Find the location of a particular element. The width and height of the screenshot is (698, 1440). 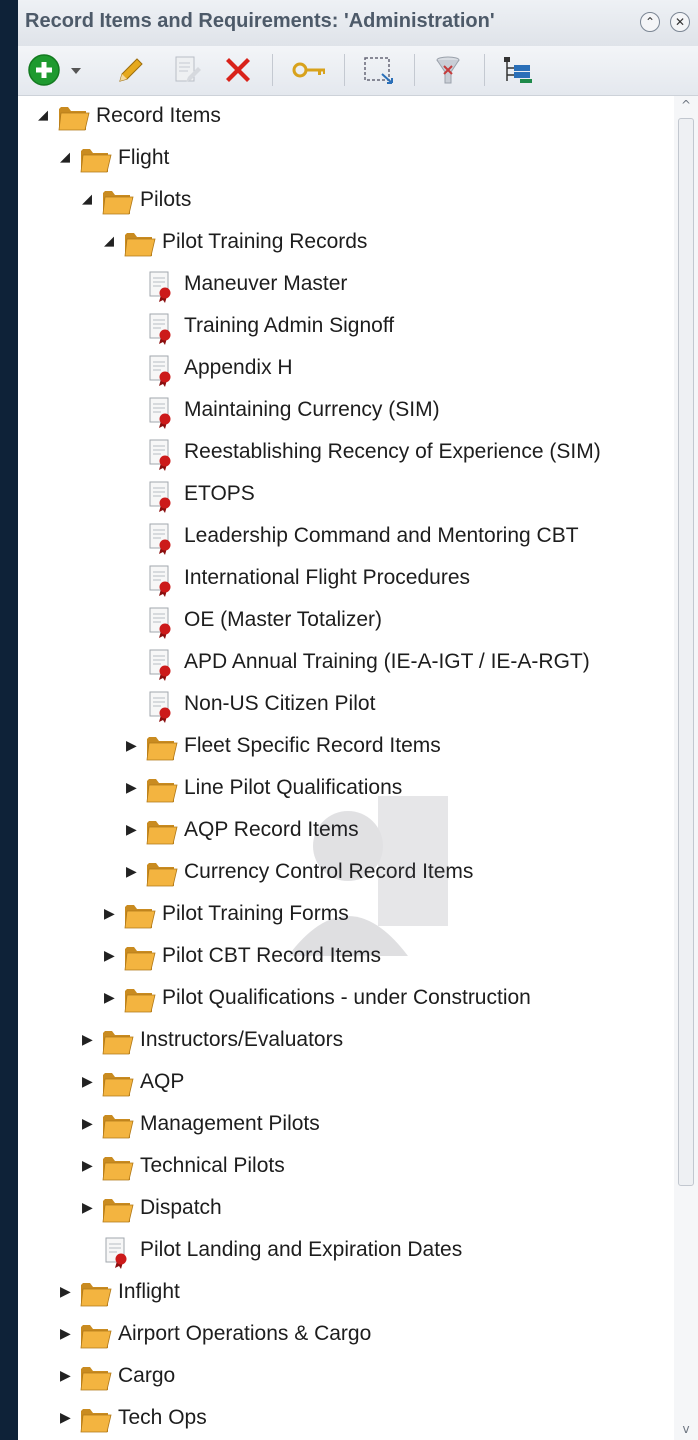

tree-folder-row: ▶ Pilot CBT Record Items is located at coordinates (346, 957).